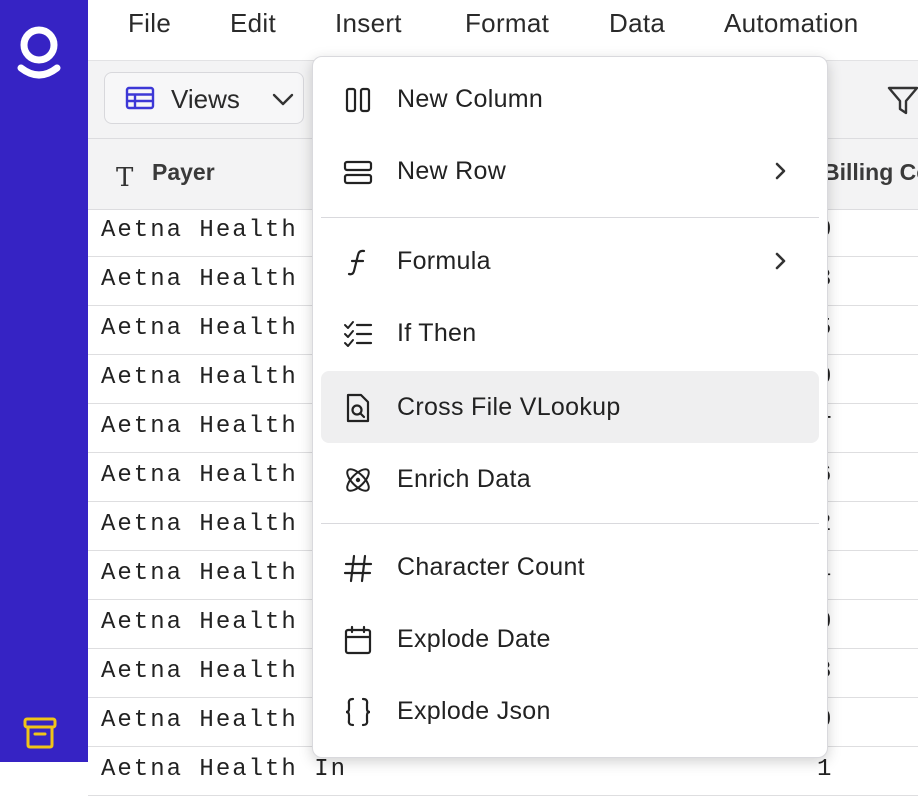 This screenshot has height=796, width=918. I want to click on menu-item-character-count: Character Count, so click(570, 567).